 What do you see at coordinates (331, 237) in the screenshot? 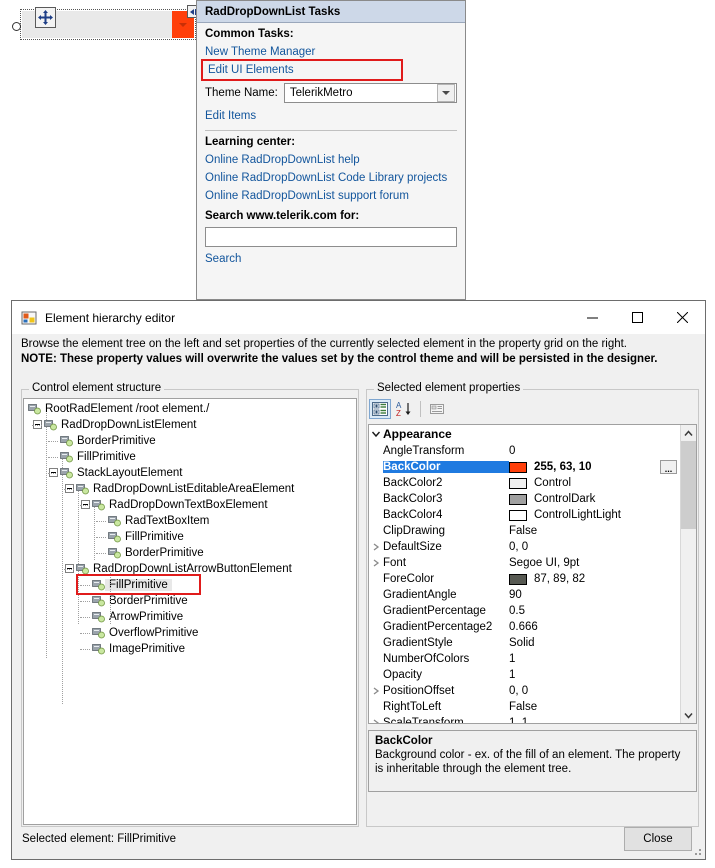
I see `telerik-search-input` at bounding box center [331, 237].